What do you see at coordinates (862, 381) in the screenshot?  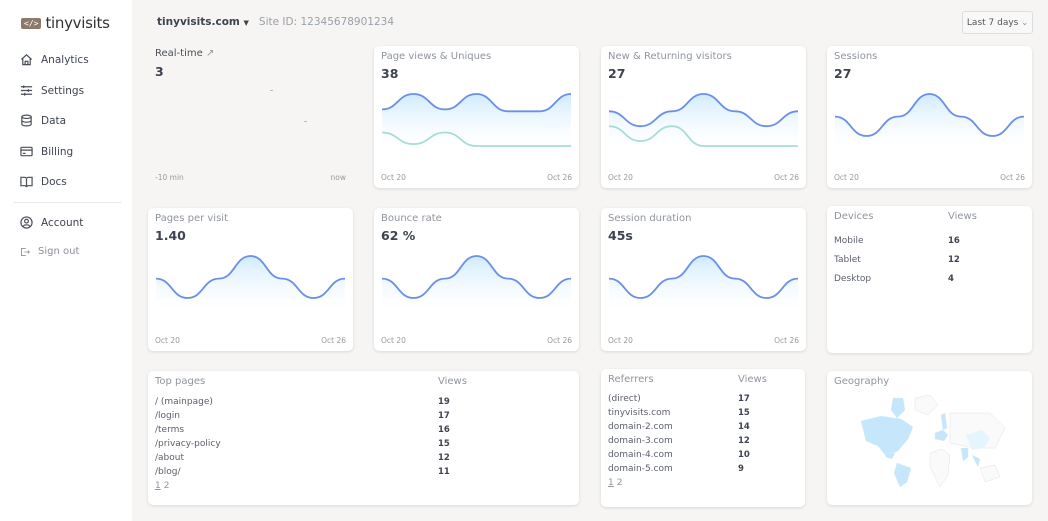 I see `geography-title: Geography` at bounding box center [862, 381].